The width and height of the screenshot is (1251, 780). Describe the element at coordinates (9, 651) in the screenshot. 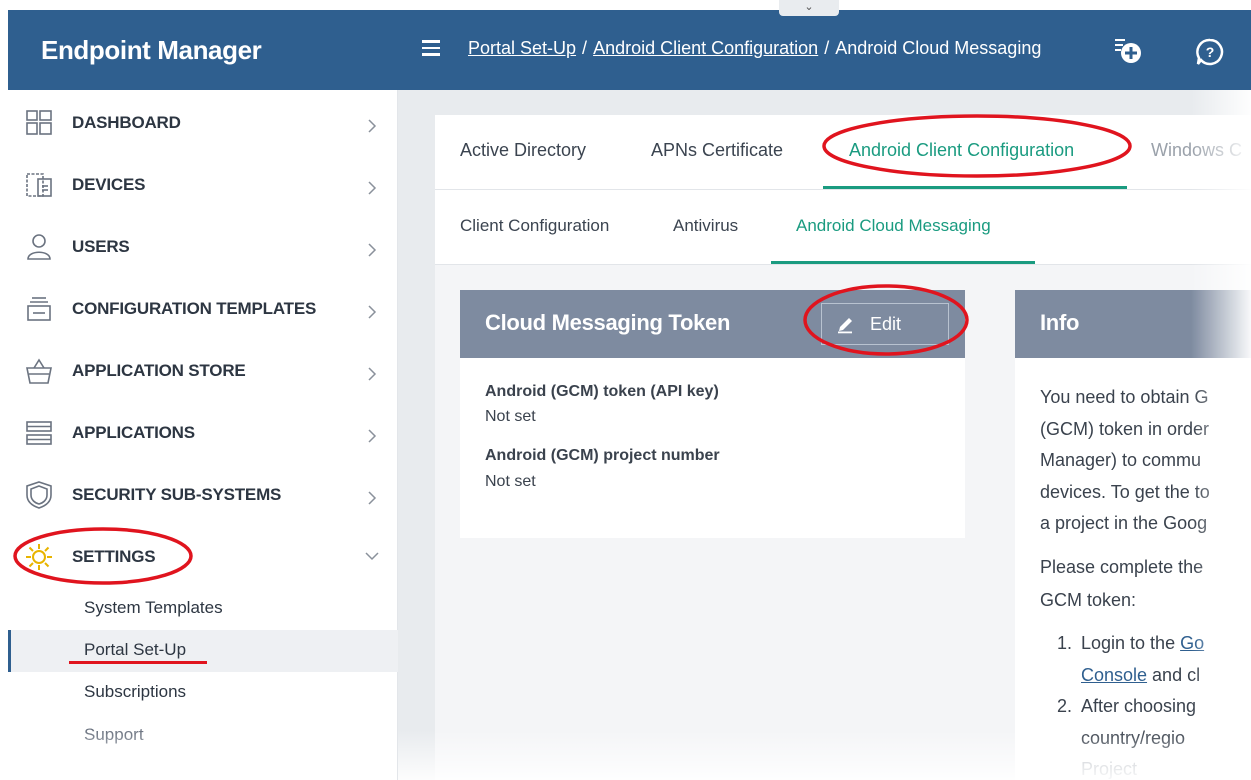

I see `active-indicator` at that location.